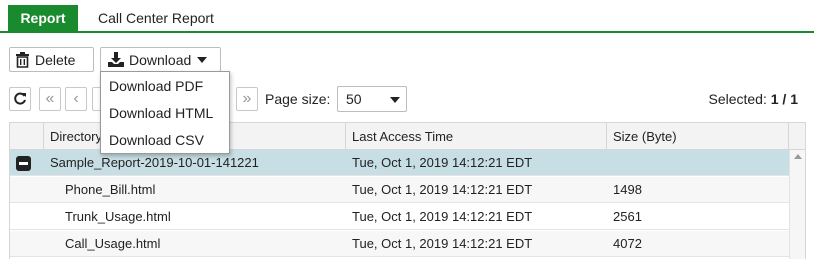  What do you see at coordinates (298, 99) in the screenshot?
I see `page-size-label: Page size:` at bounding box center [298, 99].